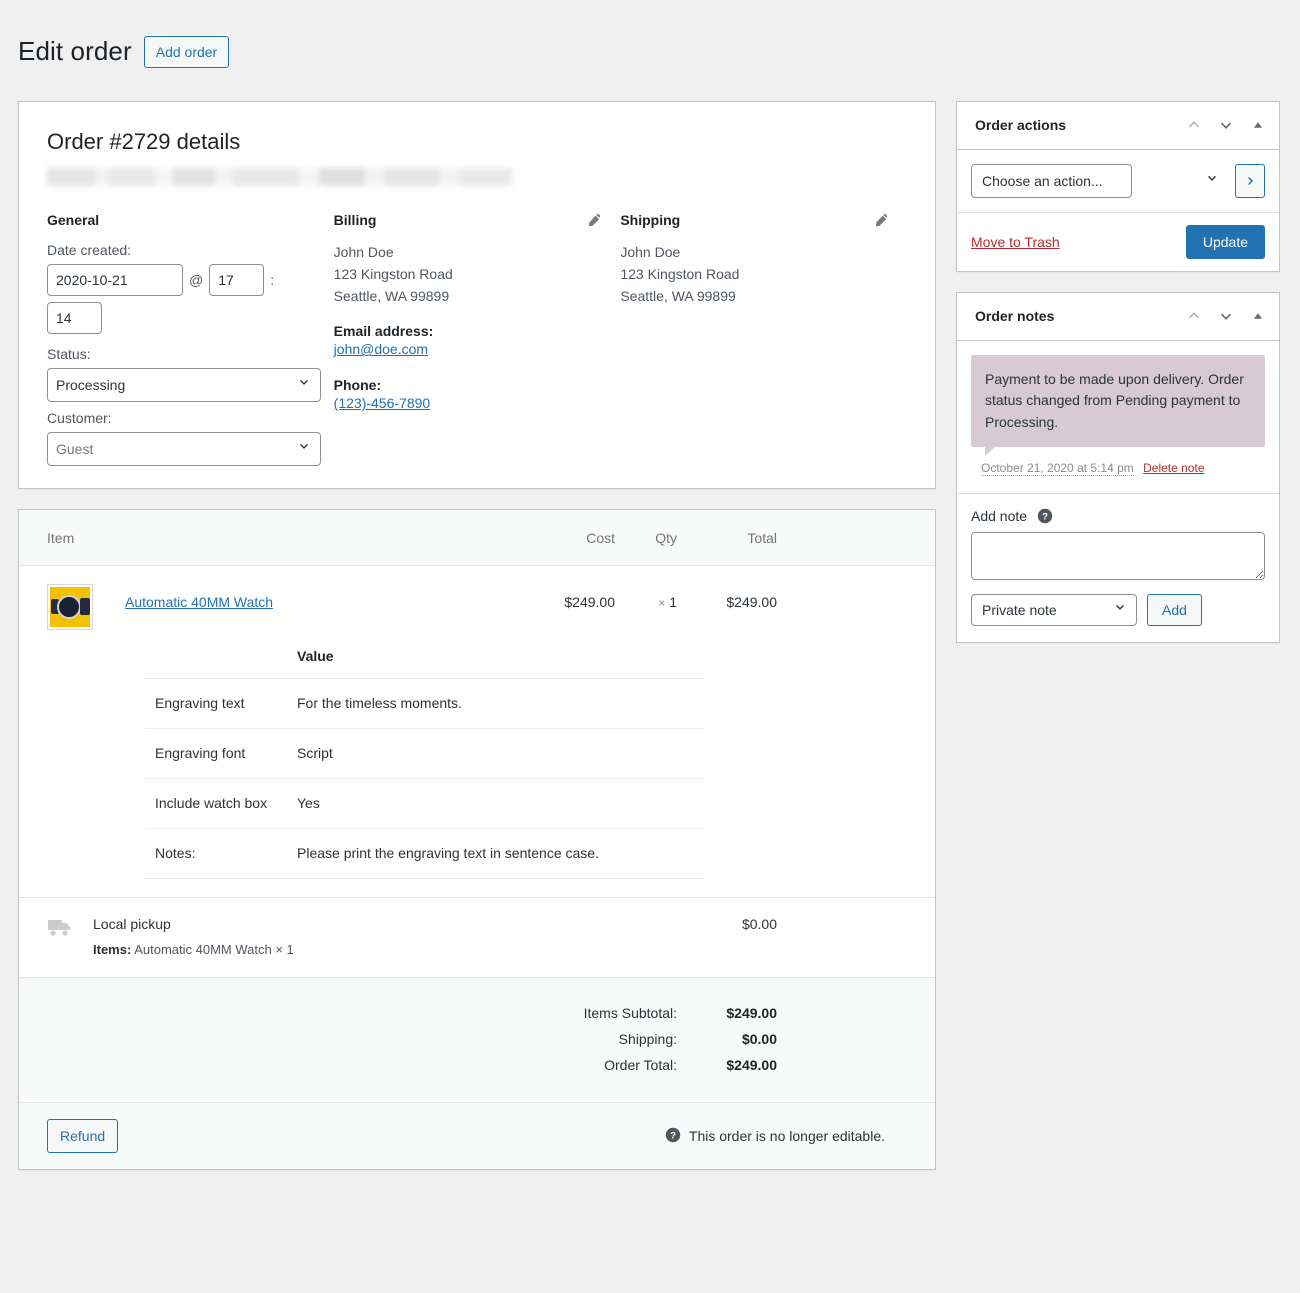  I want to click on shipping-line-cost: $0.00, so click(759, 924).